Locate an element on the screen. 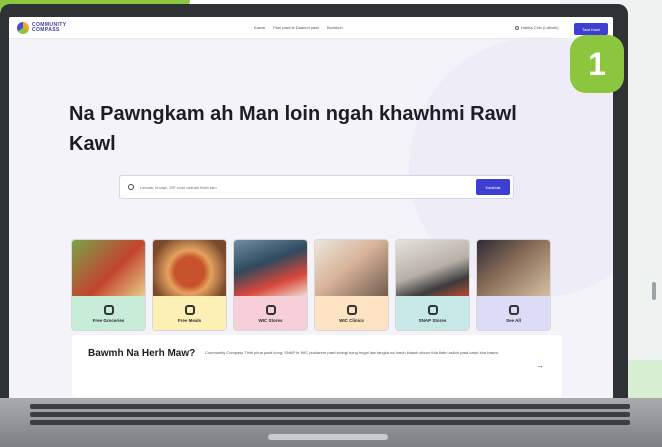 This screenshot has height=447, width=662. card-label: WIC Stores is located at coordinates (270, 320).